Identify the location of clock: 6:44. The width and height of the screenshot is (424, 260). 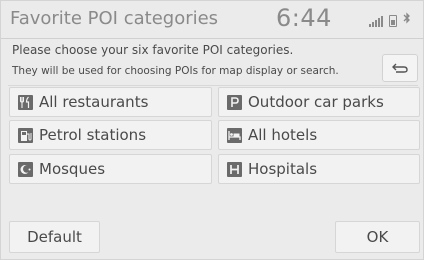
(304, 18).